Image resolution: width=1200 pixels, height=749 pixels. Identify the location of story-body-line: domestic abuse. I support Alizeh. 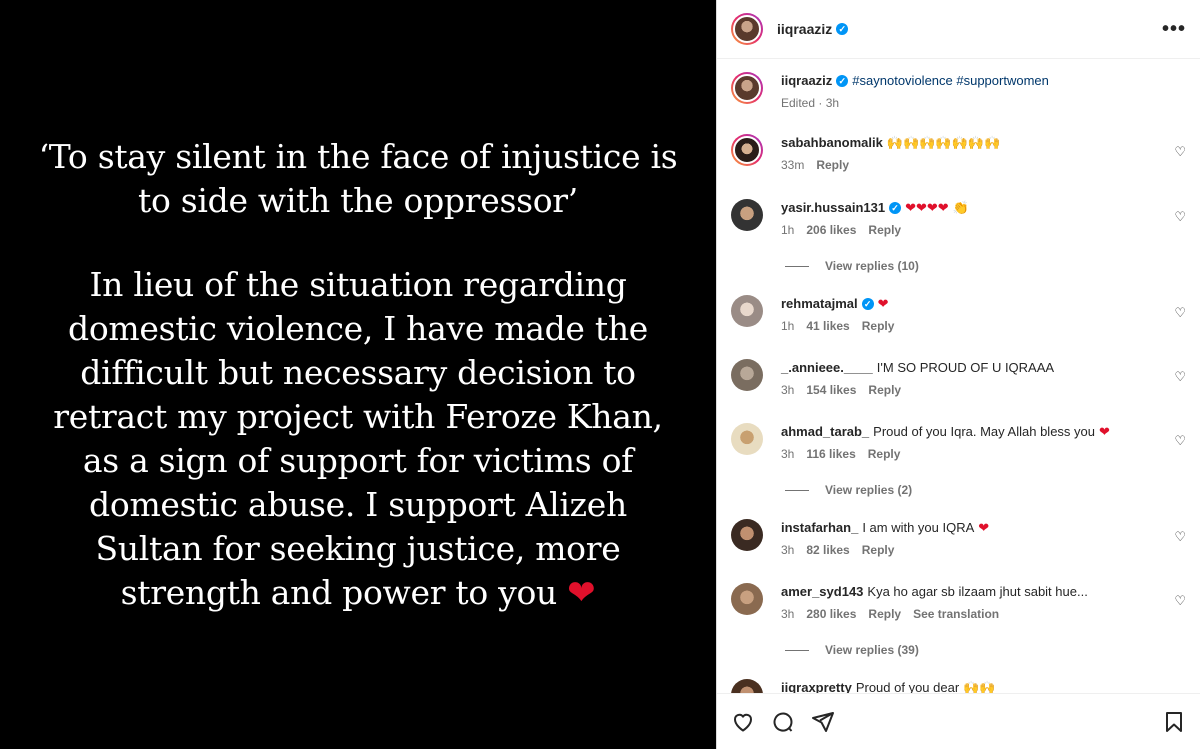
(358, 504).